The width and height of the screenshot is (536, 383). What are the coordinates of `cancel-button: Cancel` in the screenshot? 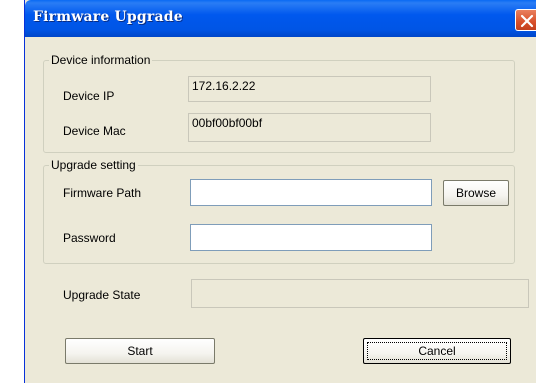 It's located at (437, 351).